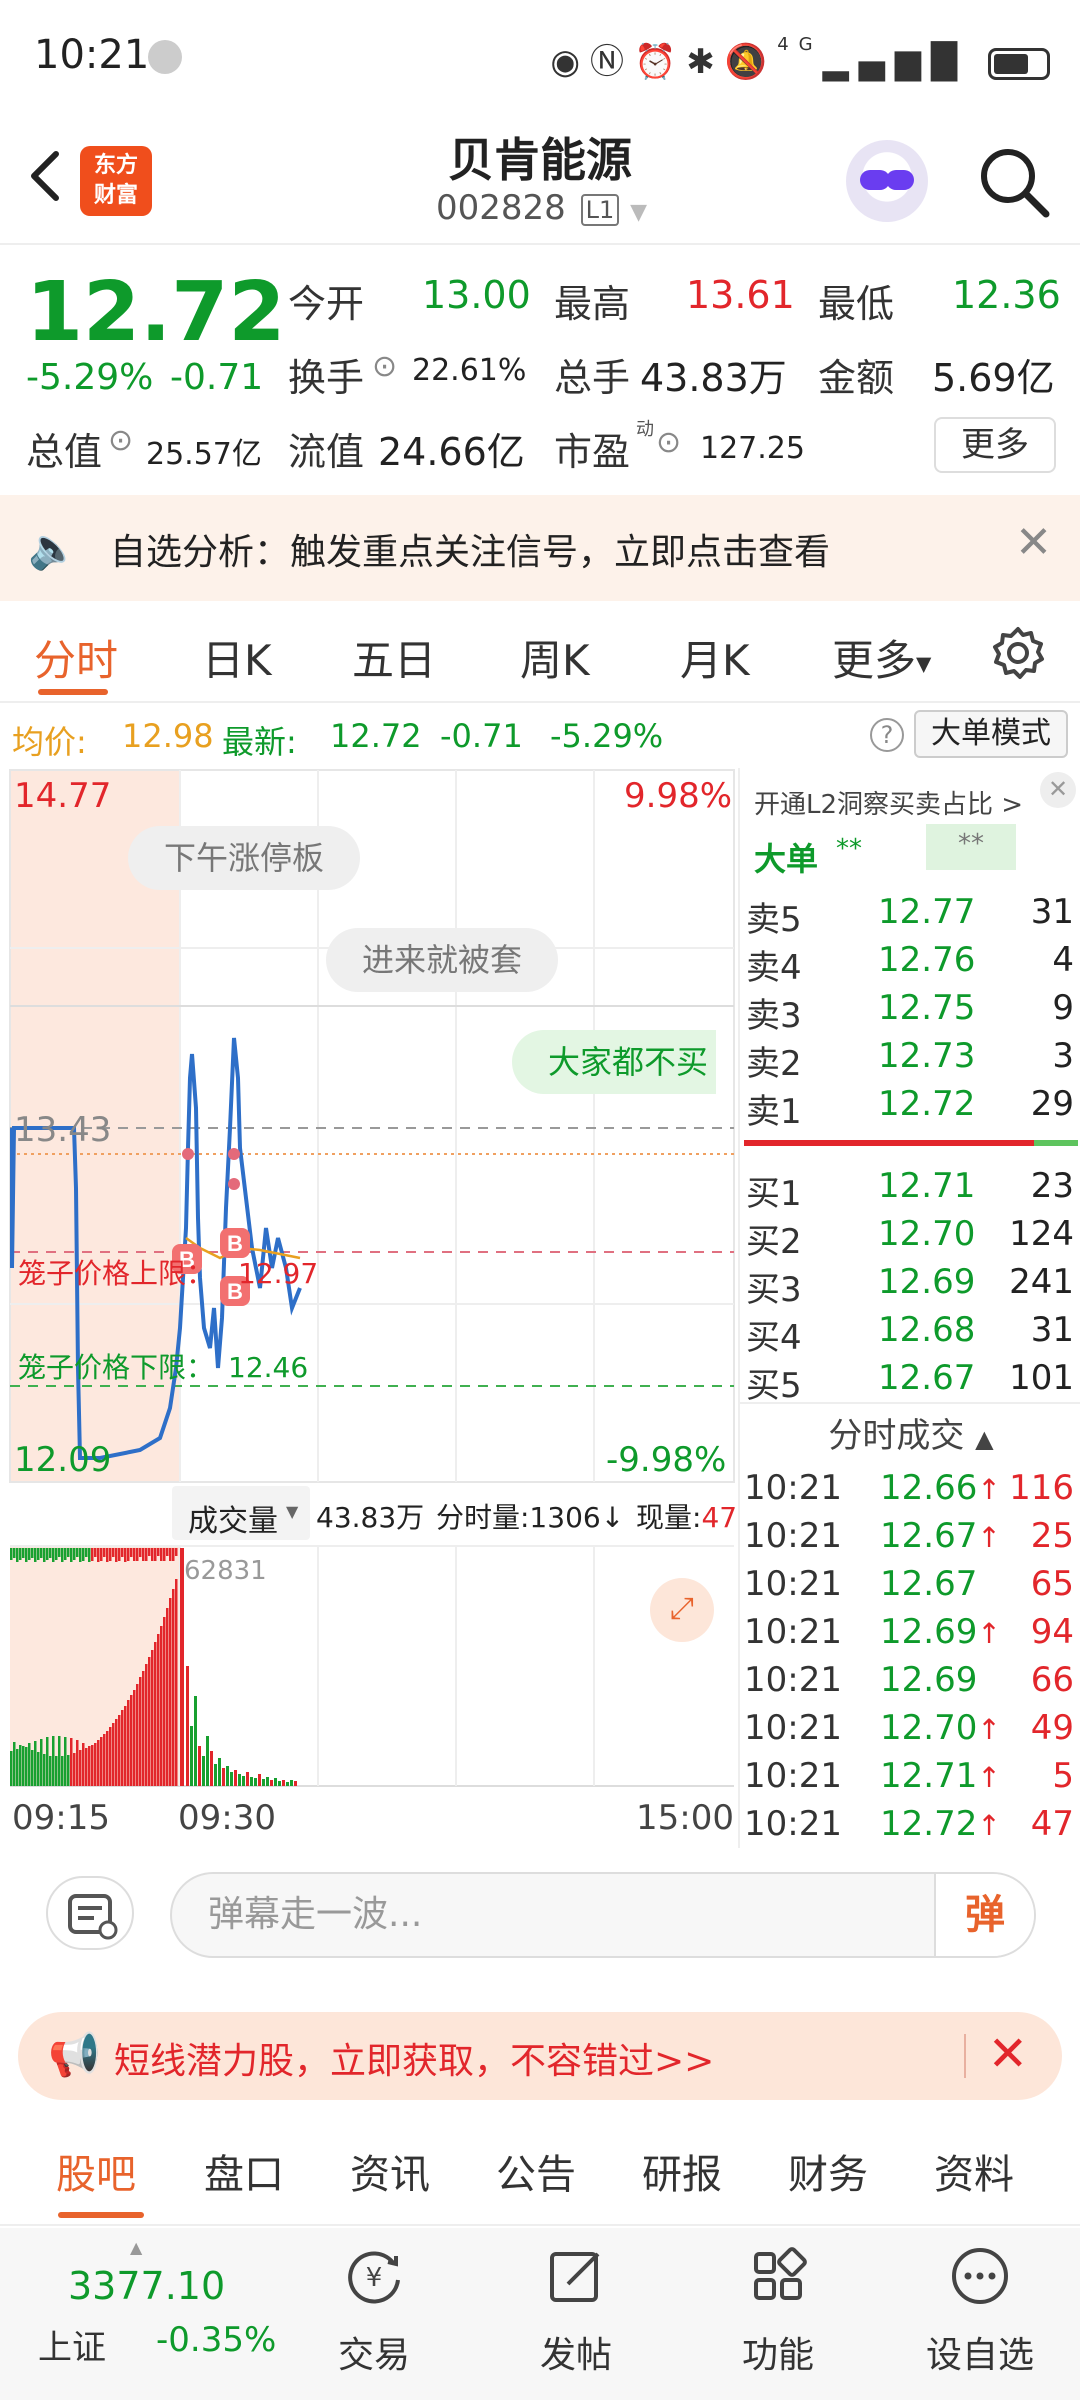 This screenshot has height=2400, width=1080. Describe the element at coordinates (881, 657) in the screenshot. I see `tab-more: 更多▼` at that location.